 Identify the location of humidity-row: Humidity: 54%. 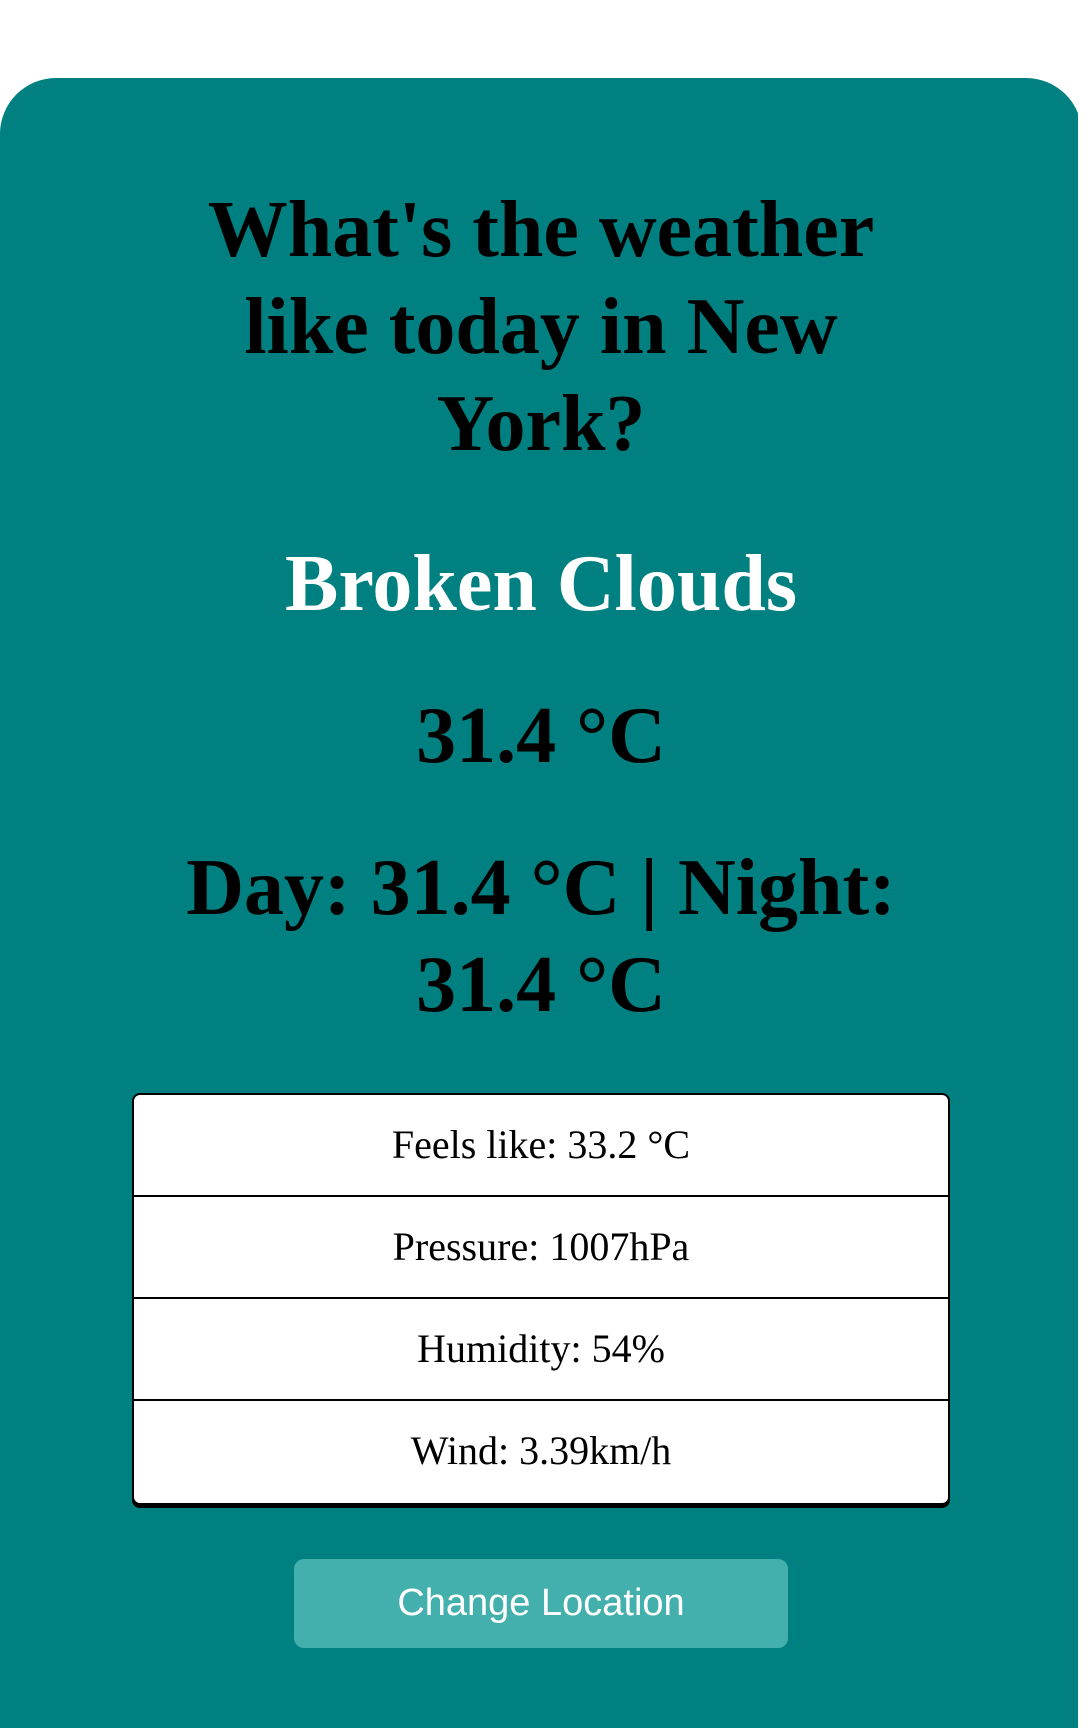
(541, 1350).